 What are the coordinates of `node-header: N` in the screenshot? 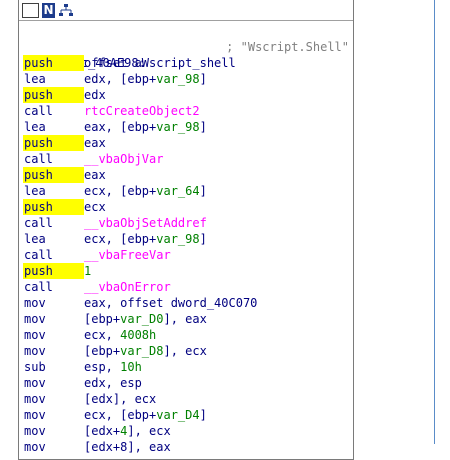 It's located at (186, 10).